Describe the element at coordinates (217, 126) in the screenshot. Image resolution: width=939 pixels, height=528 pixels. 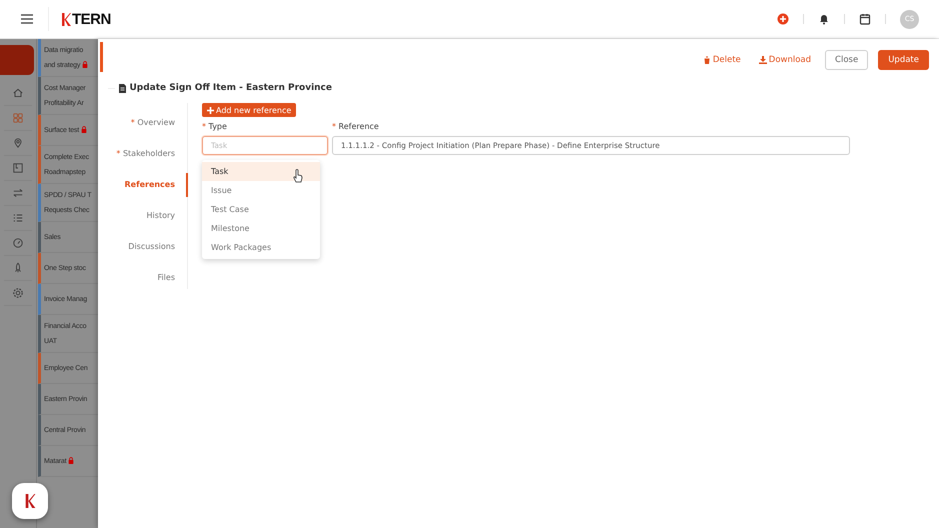
I see `field-label: Type` at that location.